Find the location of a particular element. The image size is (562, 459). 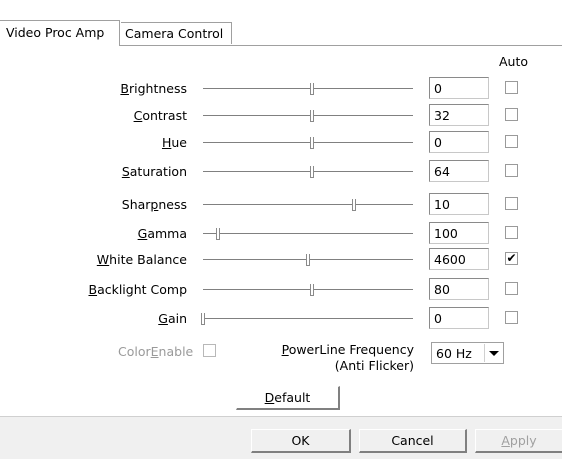

hue-slider is located at coordinates (308, 143).